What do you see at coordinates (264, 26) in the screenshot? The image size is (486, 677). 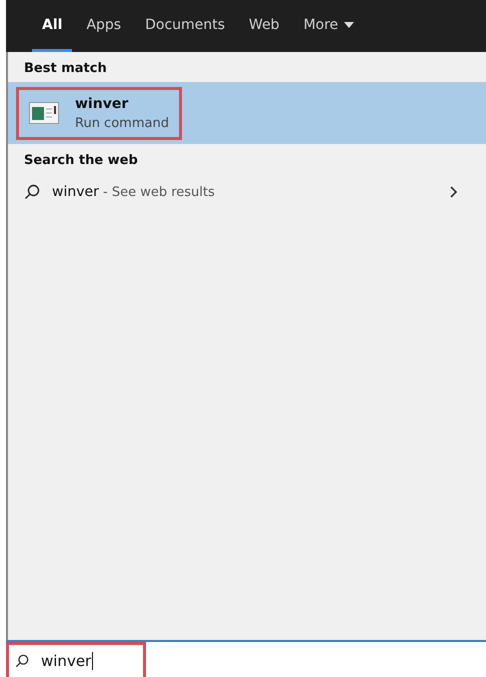 I see `tab: Web` at bounding box center [264, 26].